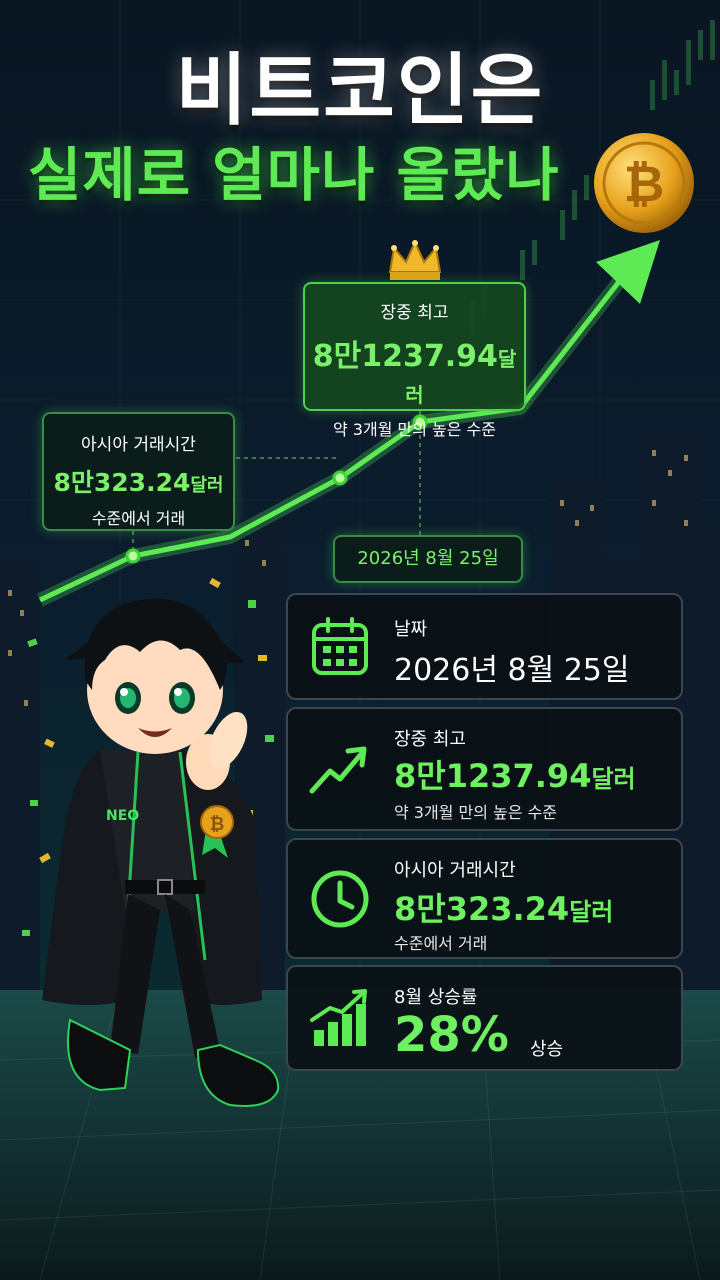 This screenshot has width=720, height=1280. I want to click on date-card-title: 날짜, so click(411, 629).